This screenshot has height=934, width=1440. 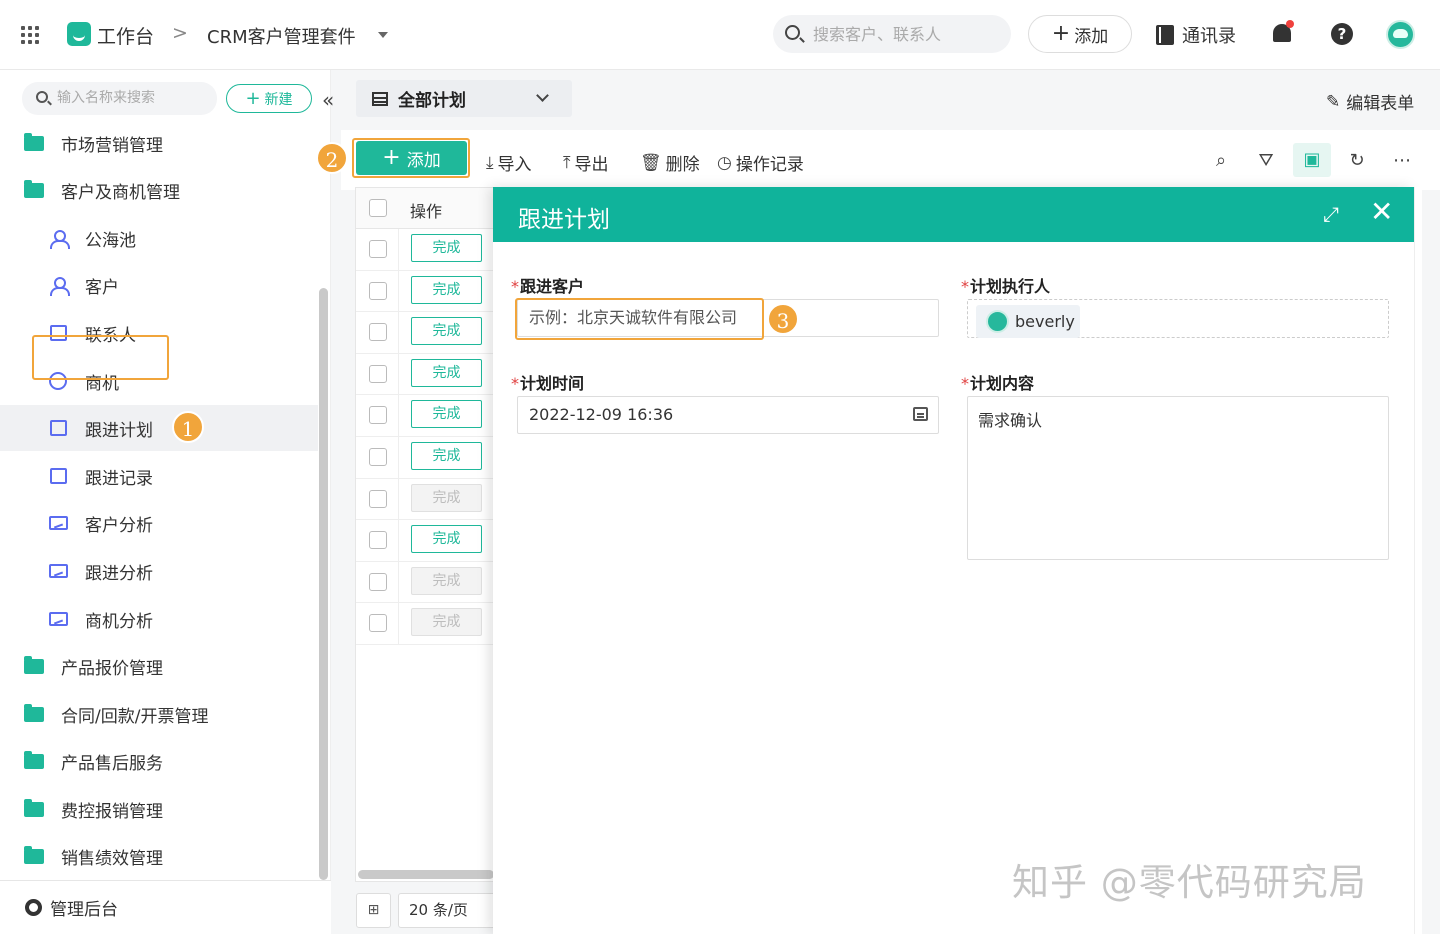 I want to click on sidebar-item: 商机分析, so click(x=159, y=619).